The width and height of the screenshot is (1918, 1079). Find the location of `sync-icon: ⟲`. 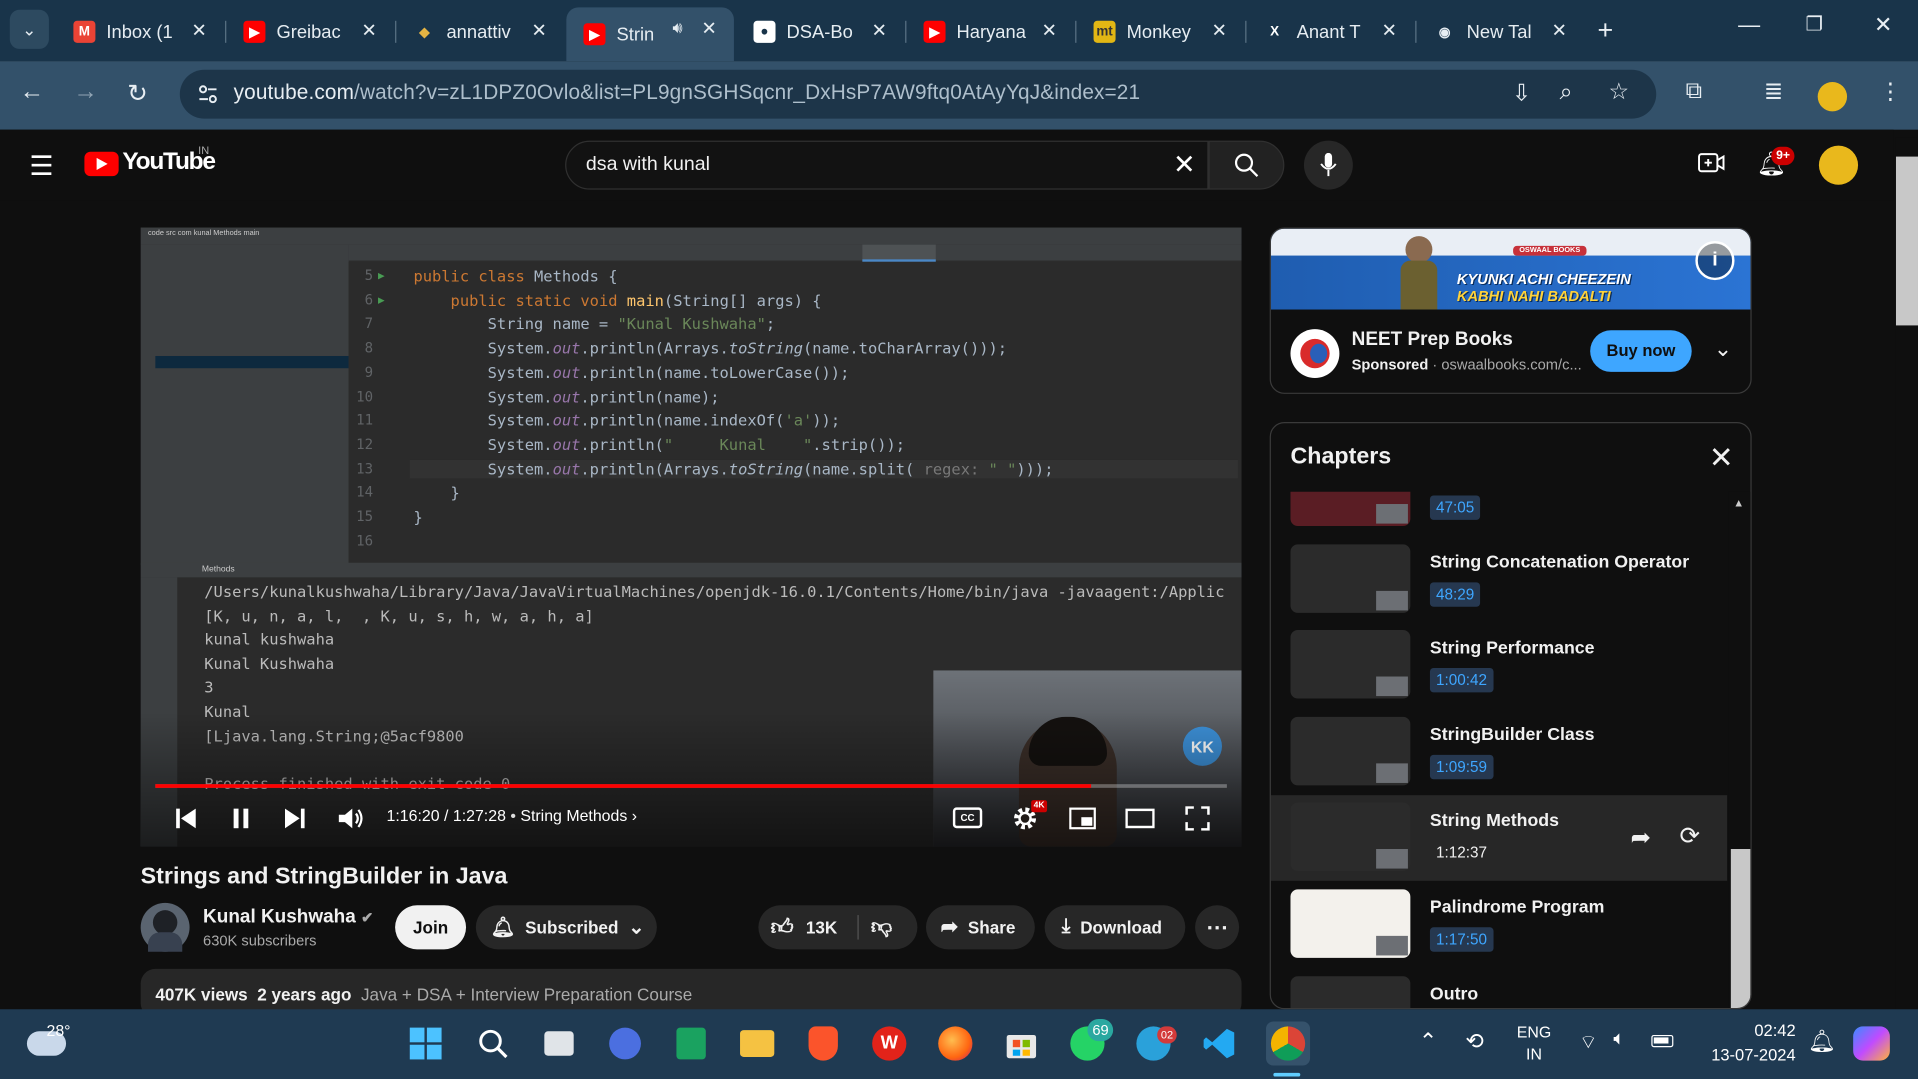

sync-icon: ⟲ is located at coordinates (1474, 1042).